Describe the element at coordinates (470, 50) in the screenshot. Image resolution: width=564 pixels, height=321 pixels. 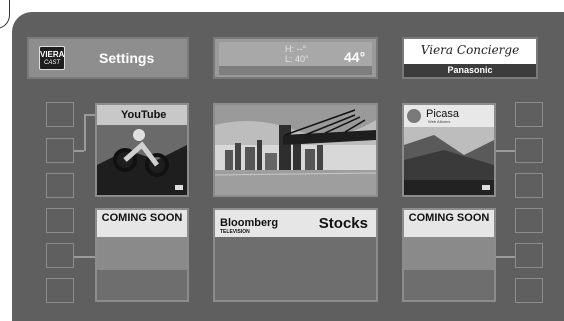
I see `concierge-title: Viera Concierge` at that location.